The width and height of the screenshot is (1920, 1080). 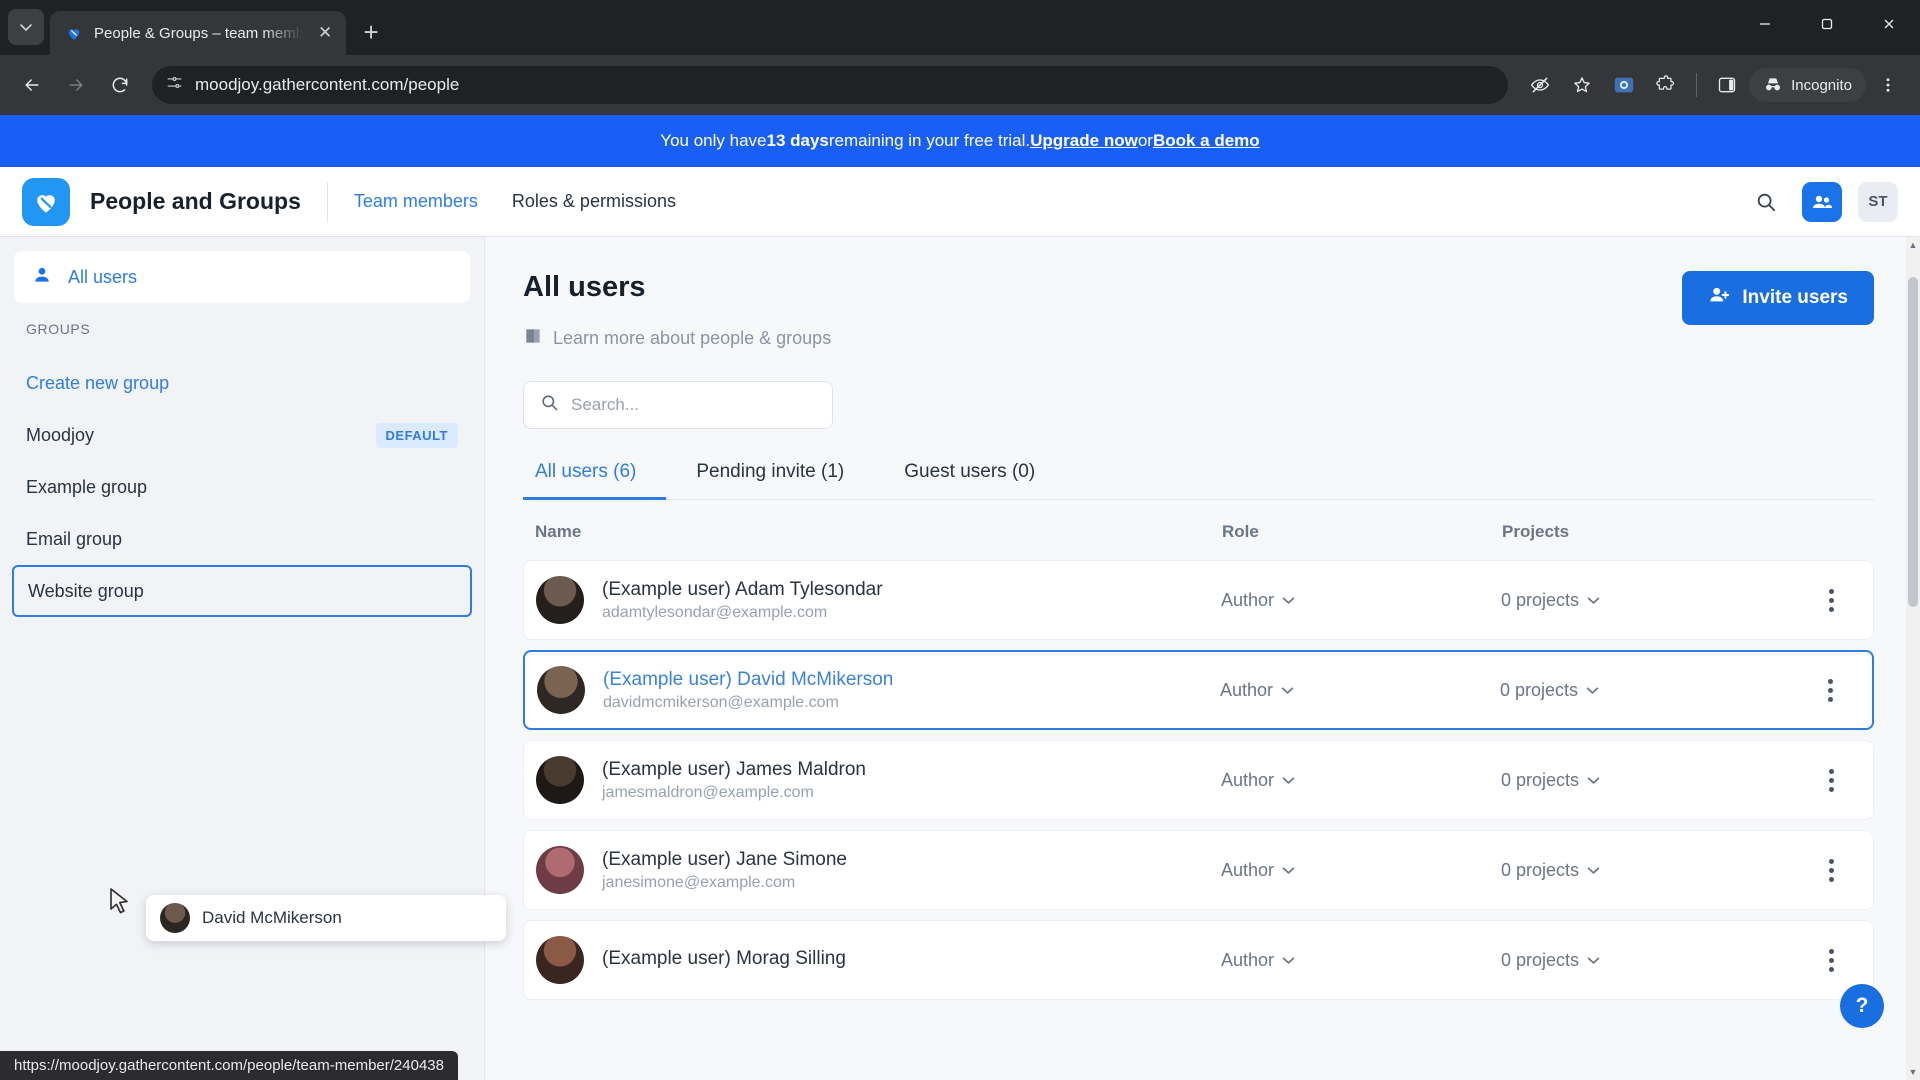 I want to click on user-name: (Example user) James Maldron, so click(x=734, y=770).